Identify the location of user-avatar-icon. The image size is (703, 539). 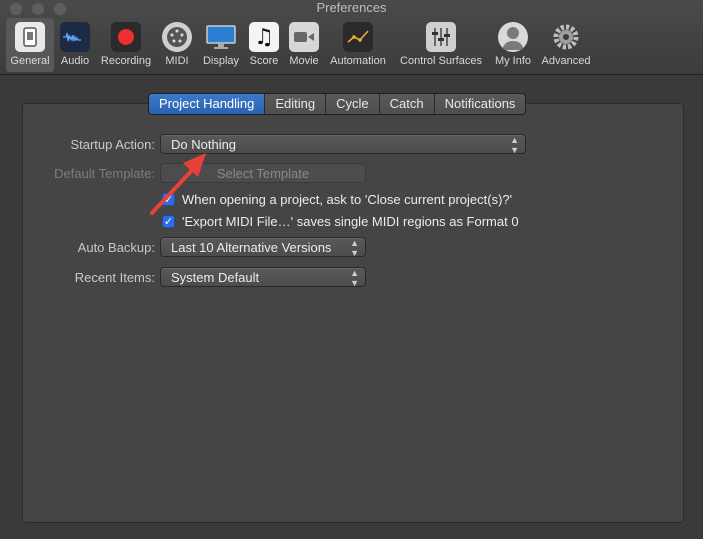
(513, 37).